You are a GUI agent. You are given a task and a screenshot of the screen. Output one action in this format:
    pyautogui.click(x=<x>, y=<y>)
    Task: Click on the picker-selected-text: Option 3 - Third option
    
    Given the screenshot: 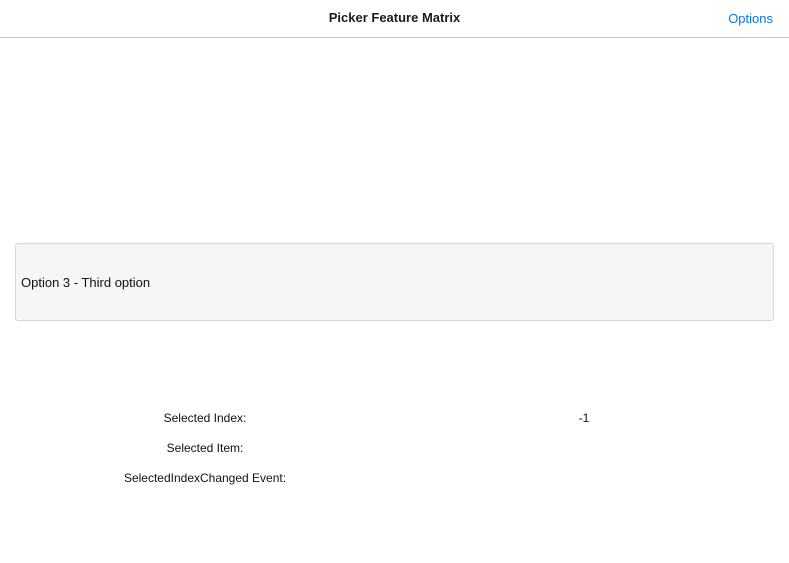 What is the action you would take?
    pyautogui.click(x=86, y=282)
    